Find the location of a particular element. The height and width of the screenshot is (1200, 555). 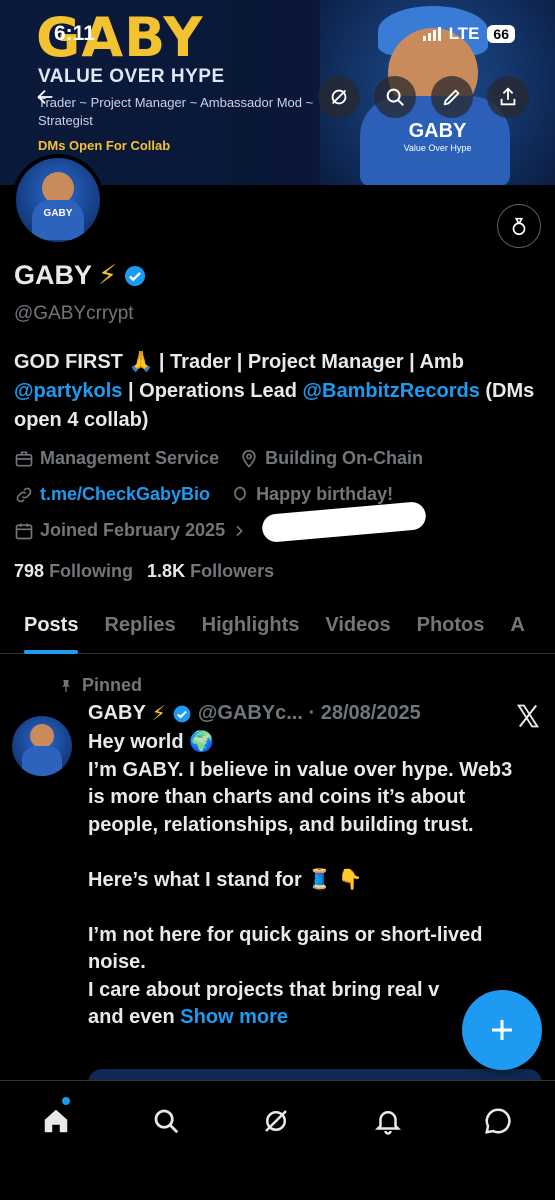

follow-stats: 798 Following 1.8K Followers is located at coordinates (144, 571).